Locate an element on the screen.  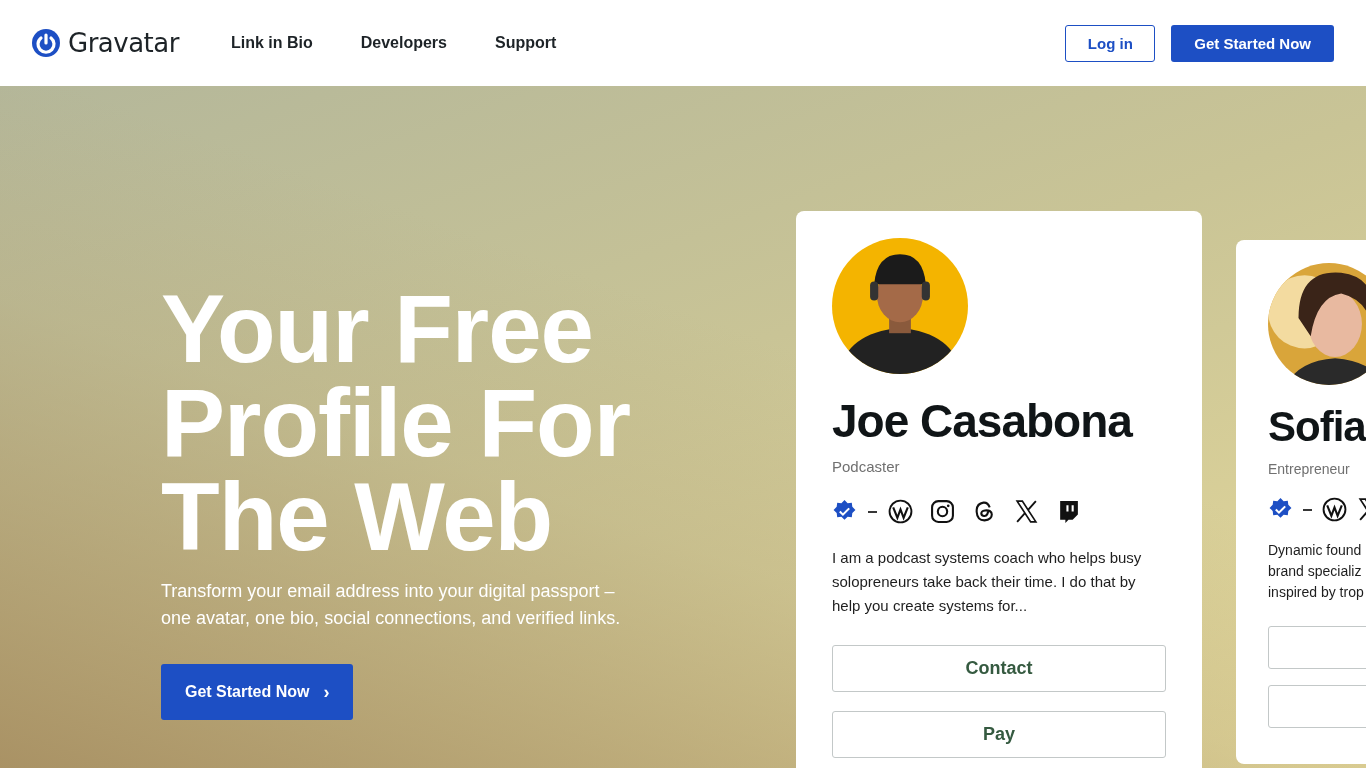
profile-role: Podcaster is located at coordinates (866, 466).